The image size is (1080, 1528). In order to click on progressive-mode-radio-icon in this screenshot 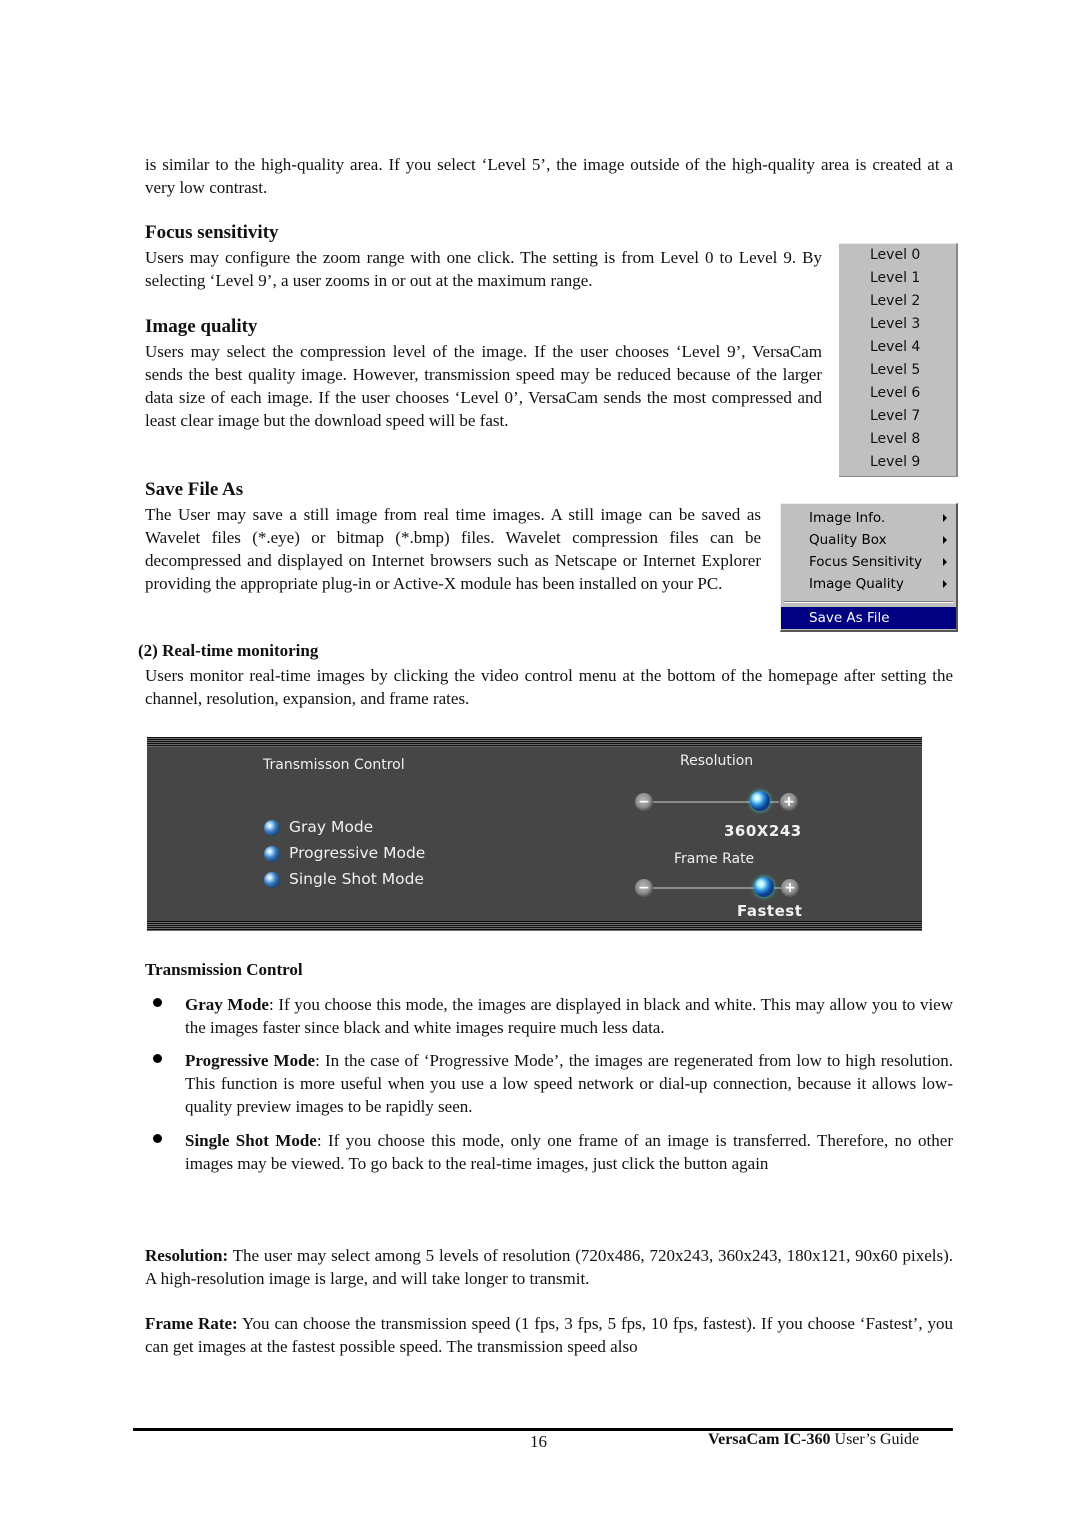, I will do `click(272, 854)`.